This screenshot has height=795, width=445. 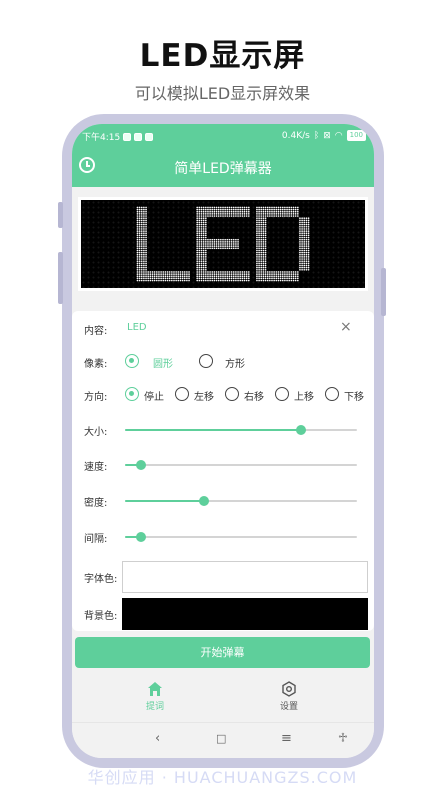 I want to click on font-color-label: 字体色:, so click(x=101, y=579).